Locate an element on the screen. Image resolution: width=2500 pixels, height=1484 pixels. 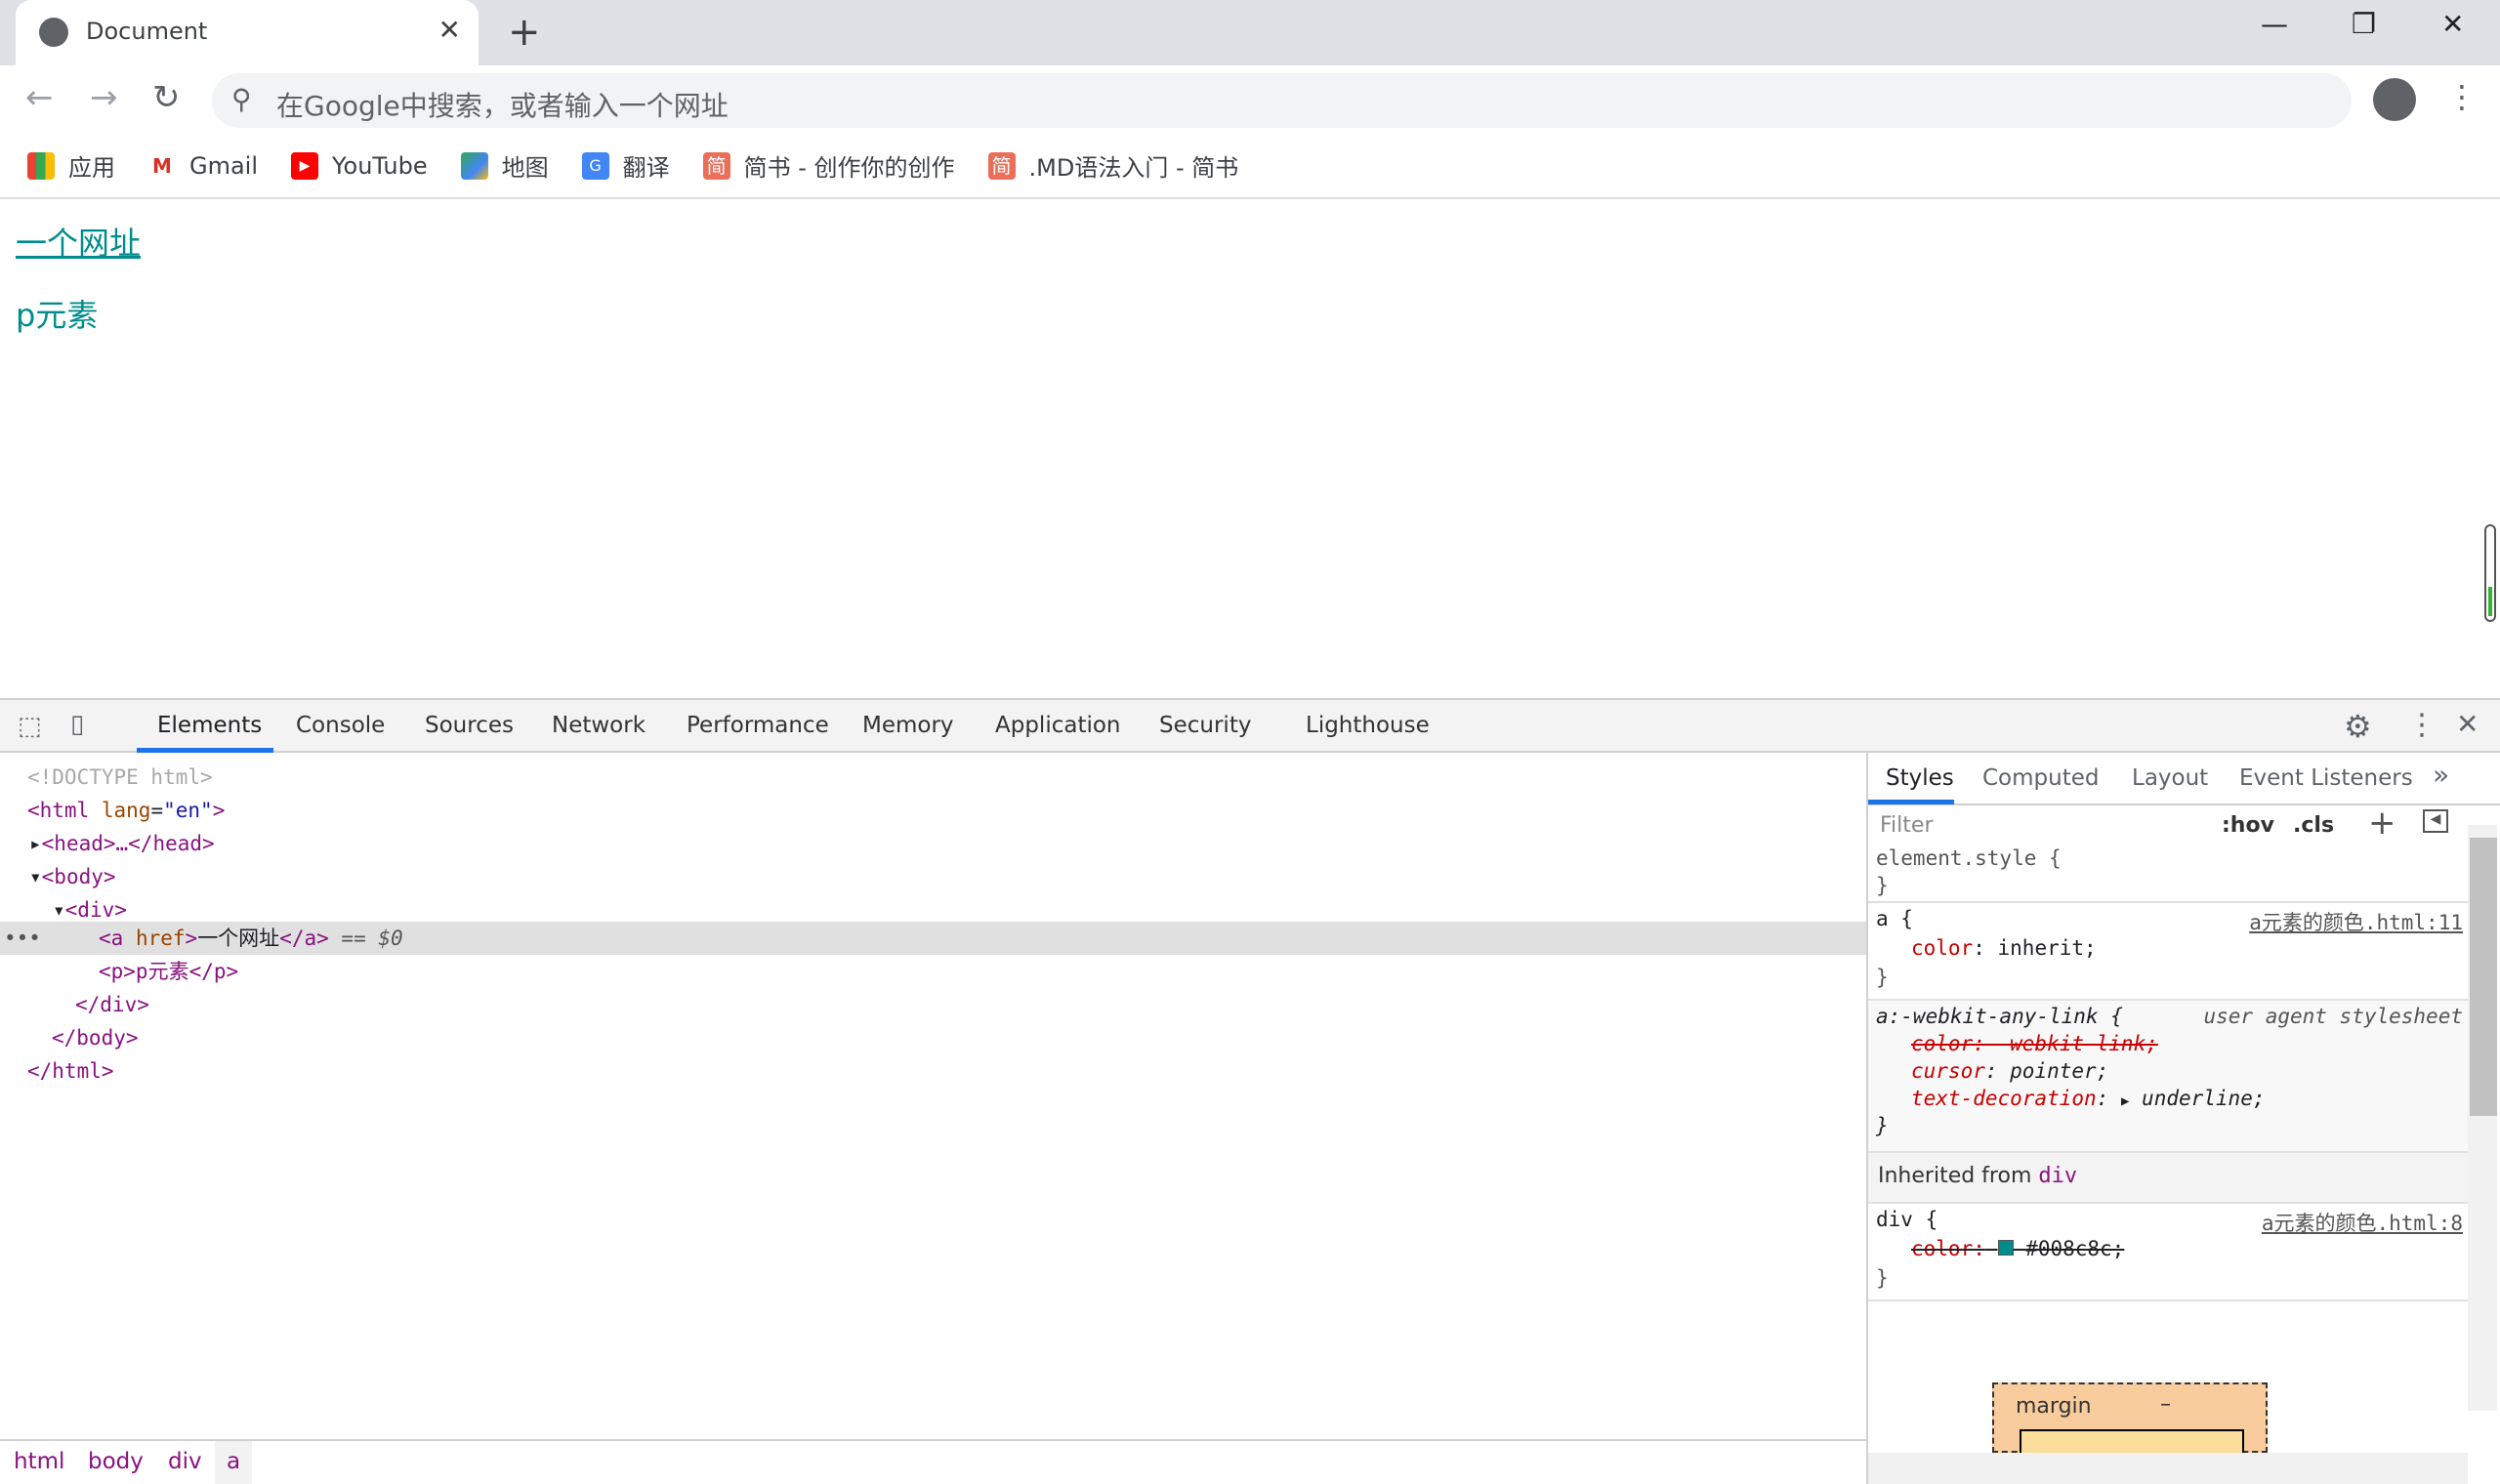
new-tab-button: + is located at coordinates (524, 32).